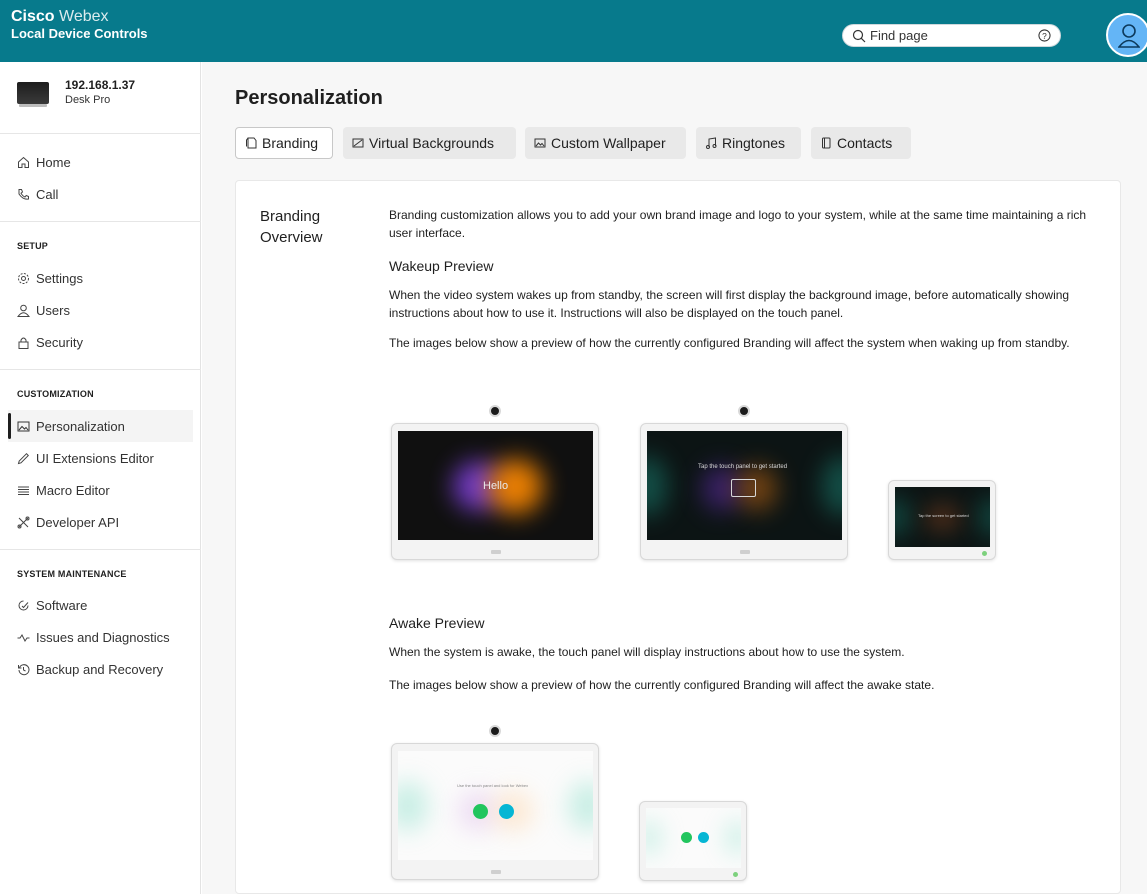 The width and height of the screenshot is (1147, 894). What do you see at coordinates (290, 143) in the screenshot?
I see `tab-label: Branding` at bounding box center [290, 143].